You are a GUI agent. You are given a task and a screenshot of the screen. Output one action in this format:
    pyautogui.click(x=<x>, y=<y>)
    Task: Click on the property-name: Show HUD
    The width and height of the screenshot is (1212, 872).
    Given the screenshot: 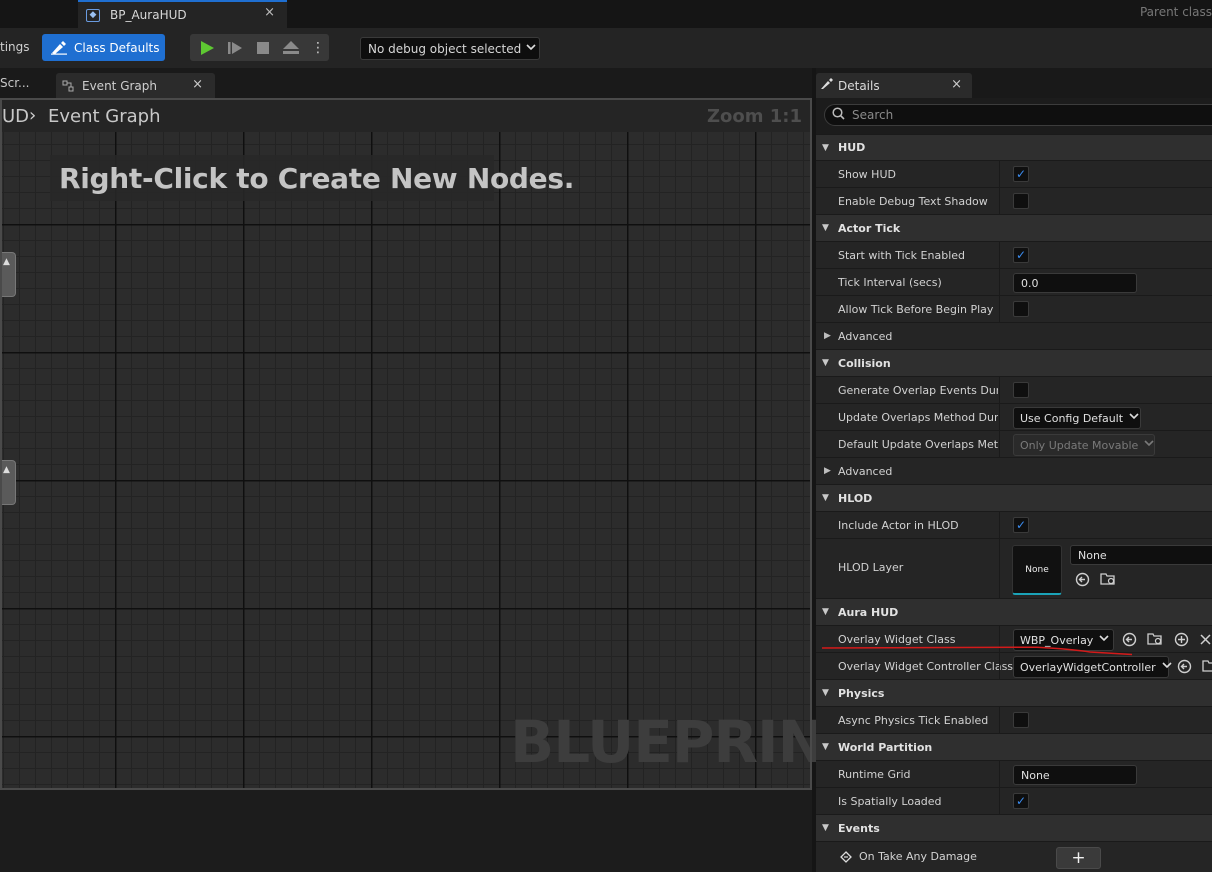 What is the action you would take?
    pyautogui.click(x=867, y=174)
    